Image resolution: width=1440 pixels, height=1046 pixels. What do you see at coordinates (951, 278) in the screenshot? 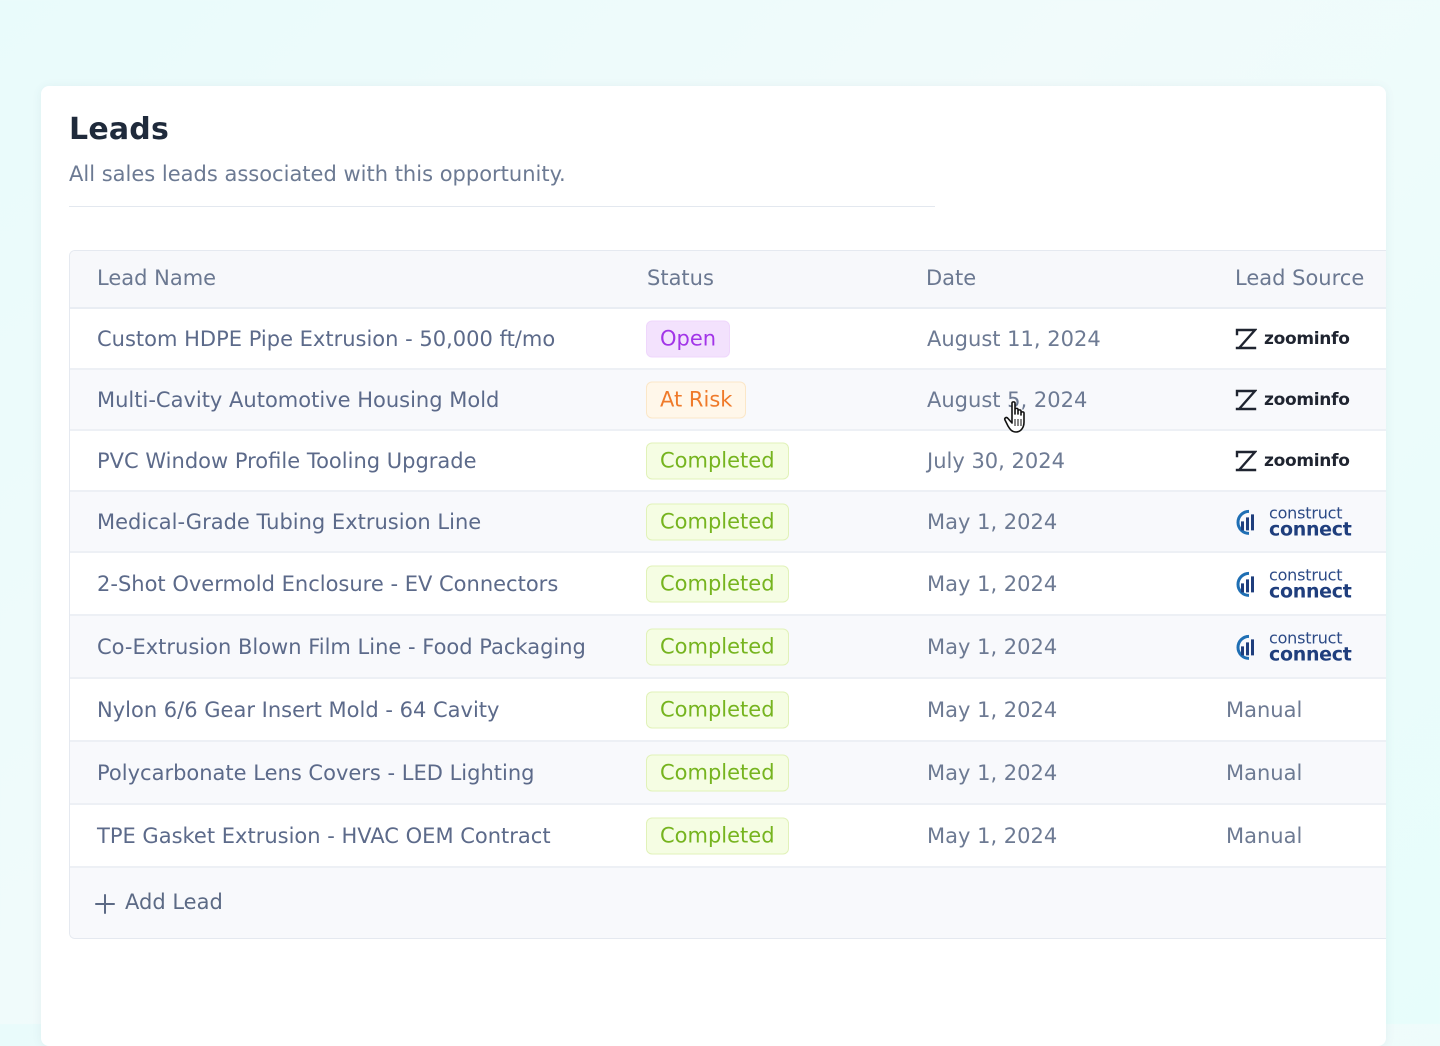
I see `column-header-date: Date` at bounding box center [951, 278].